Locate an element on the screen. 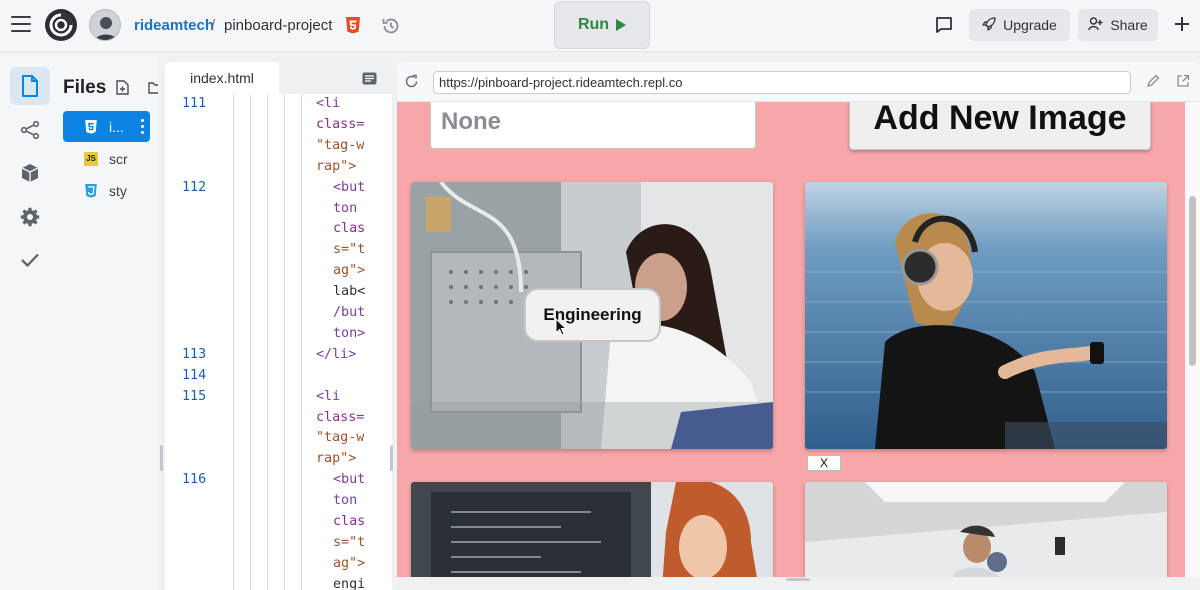 This screenshot has width=1200, height=590. file-item-style: sty is located at coordinates (106, 190).